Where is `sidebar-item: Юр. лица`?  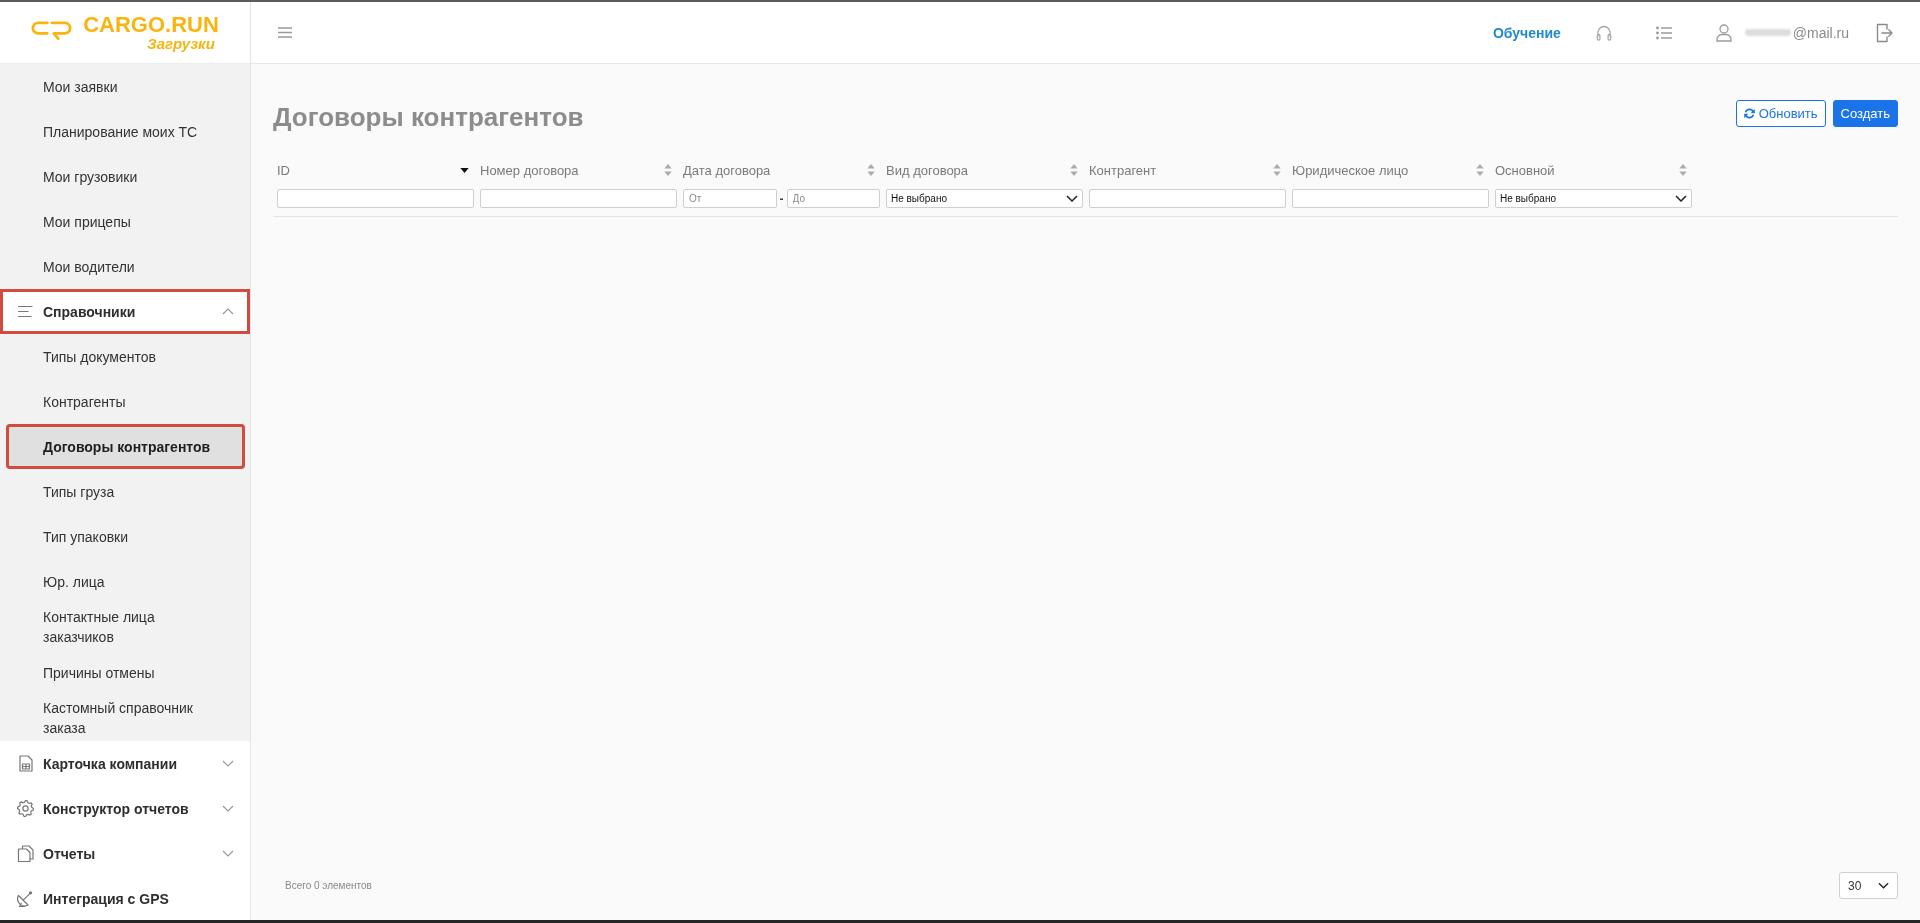 sidebar-item: Юр. лица is located at coordinates (125, 581).